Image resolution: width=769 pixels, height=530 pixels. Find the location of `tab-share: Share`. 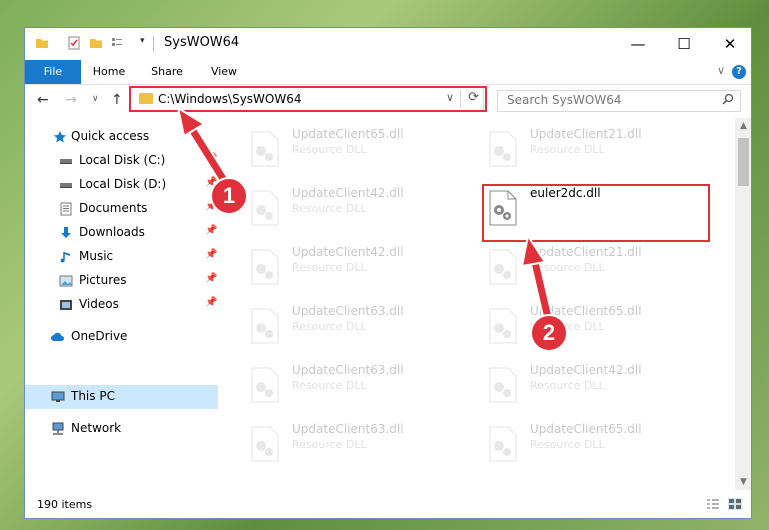

tab-share: Share is located at coordinates (167, 72).